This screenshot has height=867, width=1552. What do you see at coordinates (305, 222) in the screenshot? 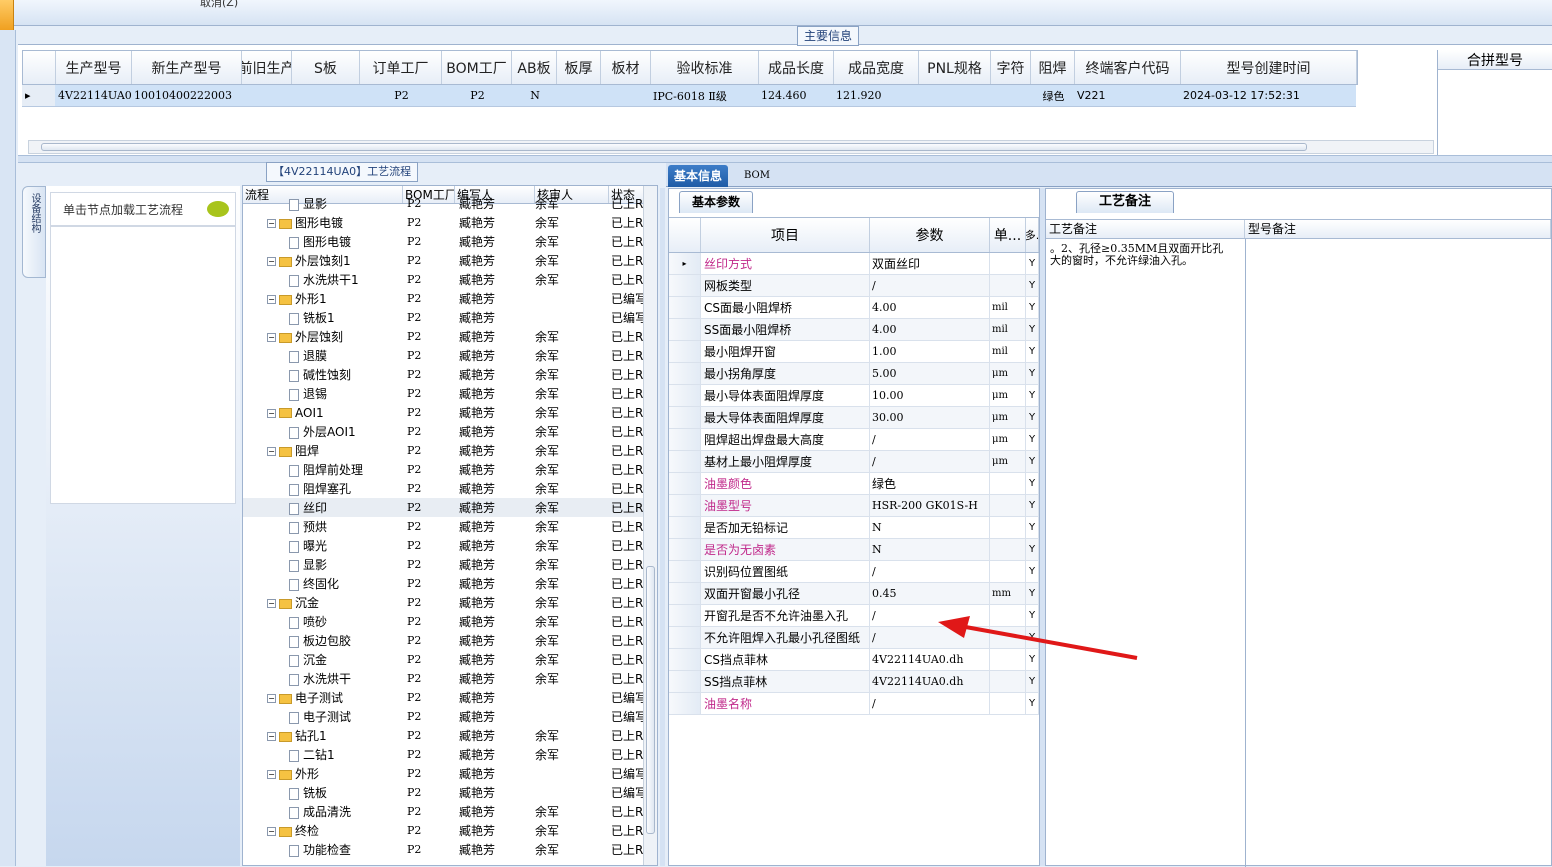
I see `tree-node: − 图形电镀` at bounding box center [305, 222].